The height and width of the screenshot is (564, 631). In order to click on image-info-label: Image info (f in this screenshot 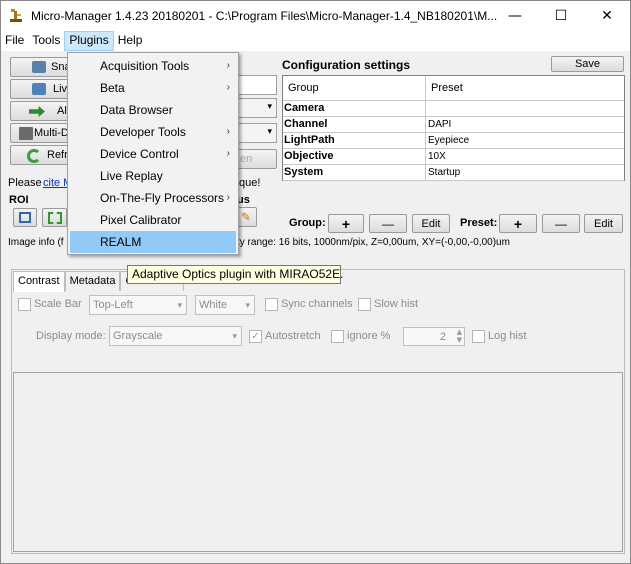, I will do `click(36, 242)`.